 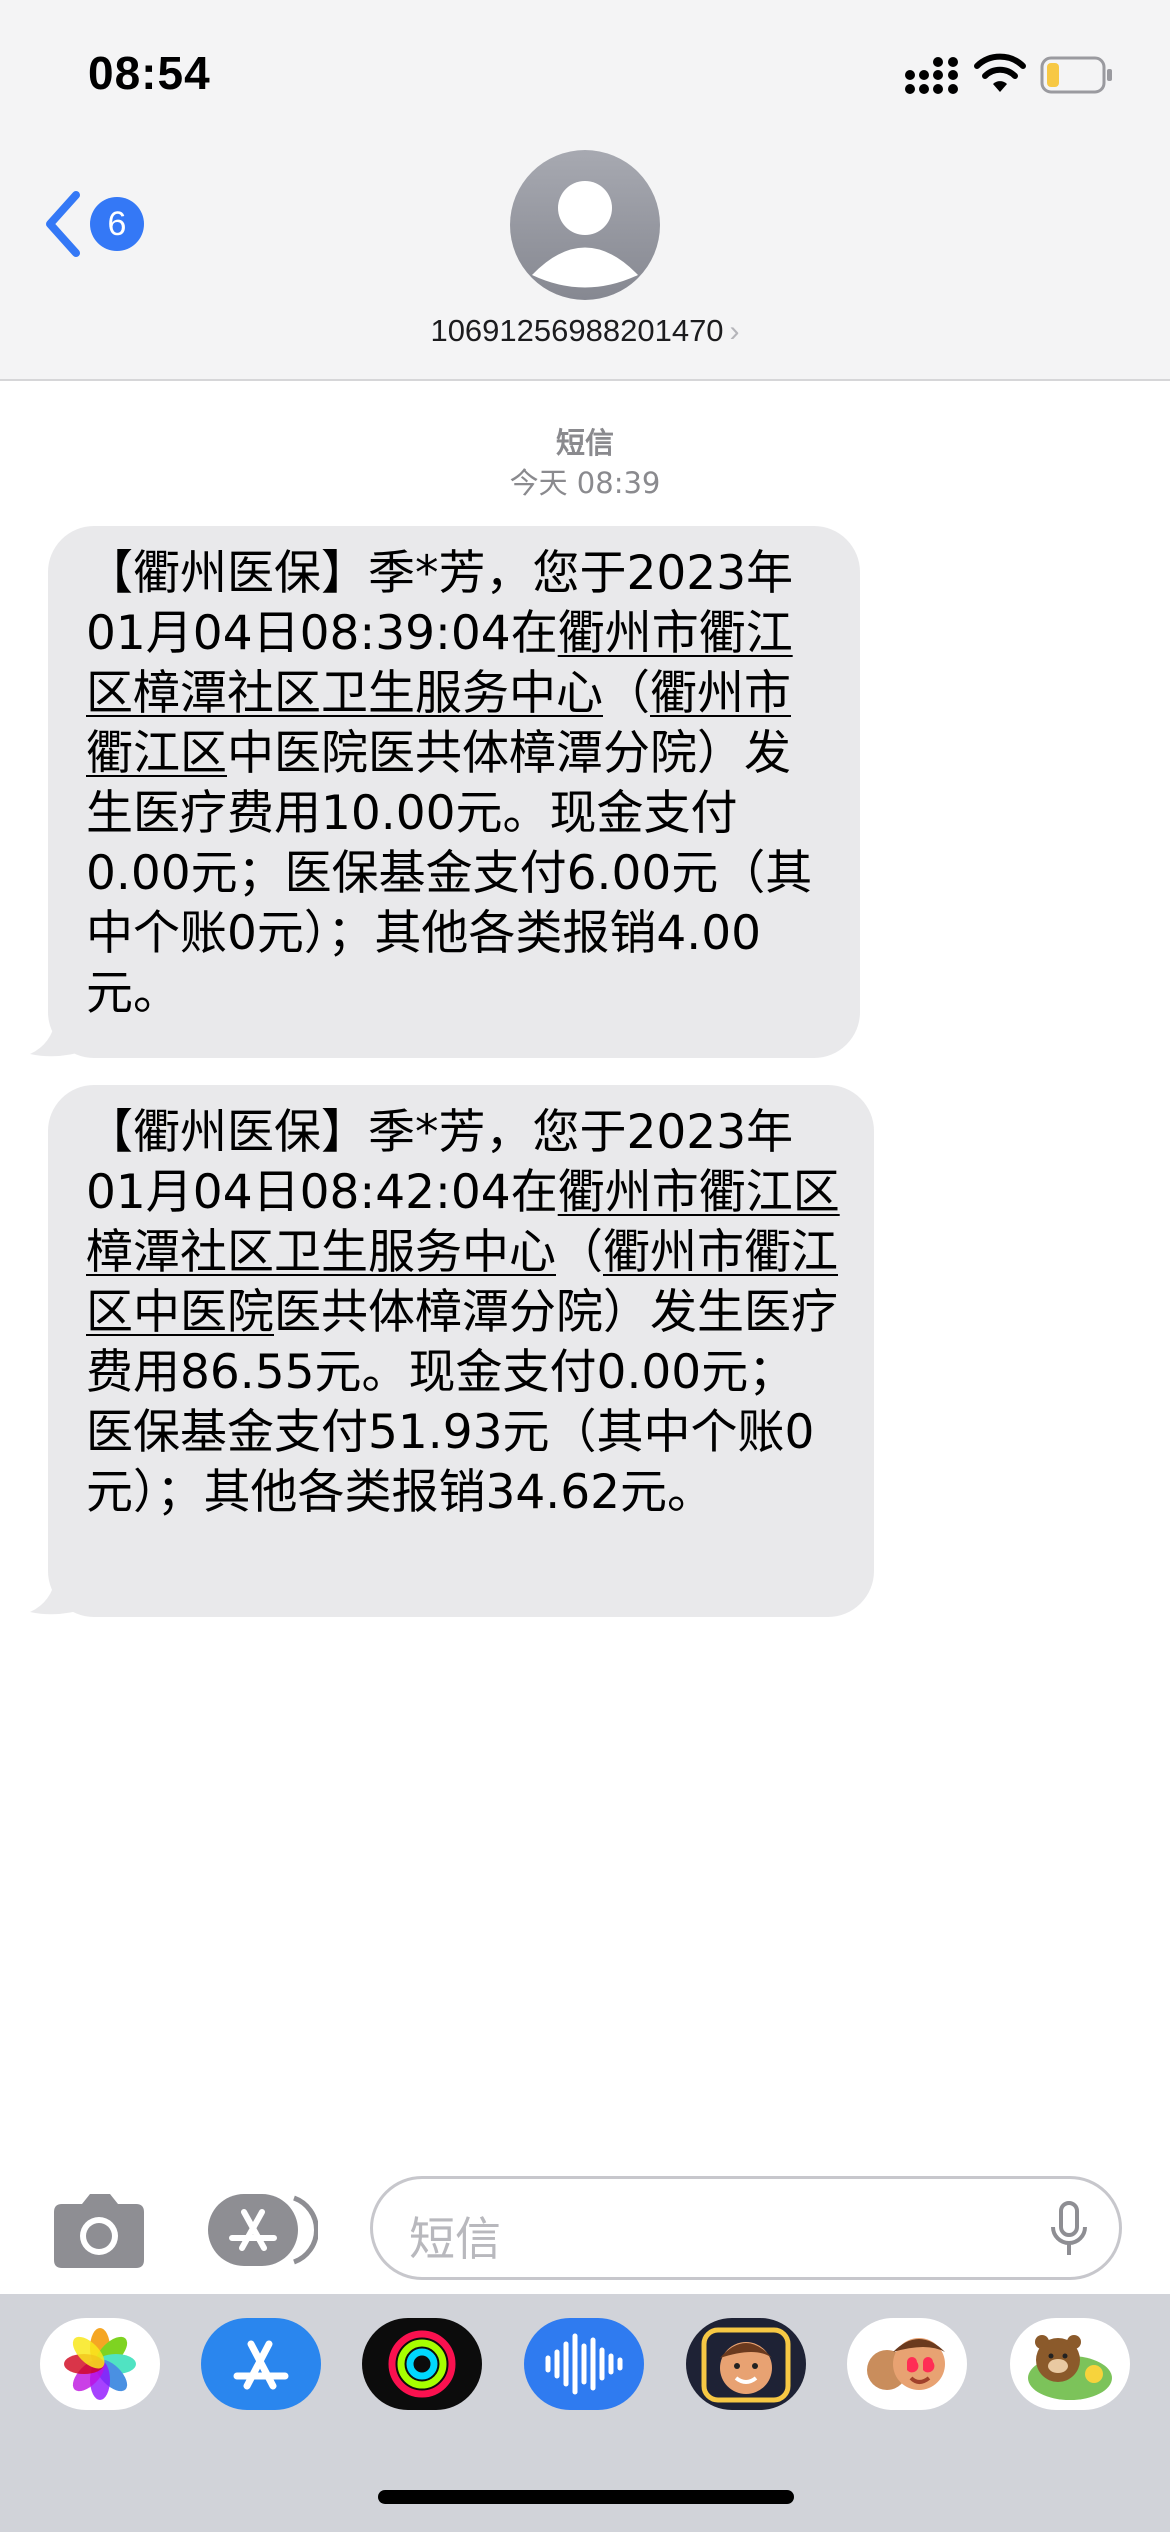 What do you see at coordinates (585, 234) in the screenshot?
I see `person-icon` at bounding box center [585, 234].